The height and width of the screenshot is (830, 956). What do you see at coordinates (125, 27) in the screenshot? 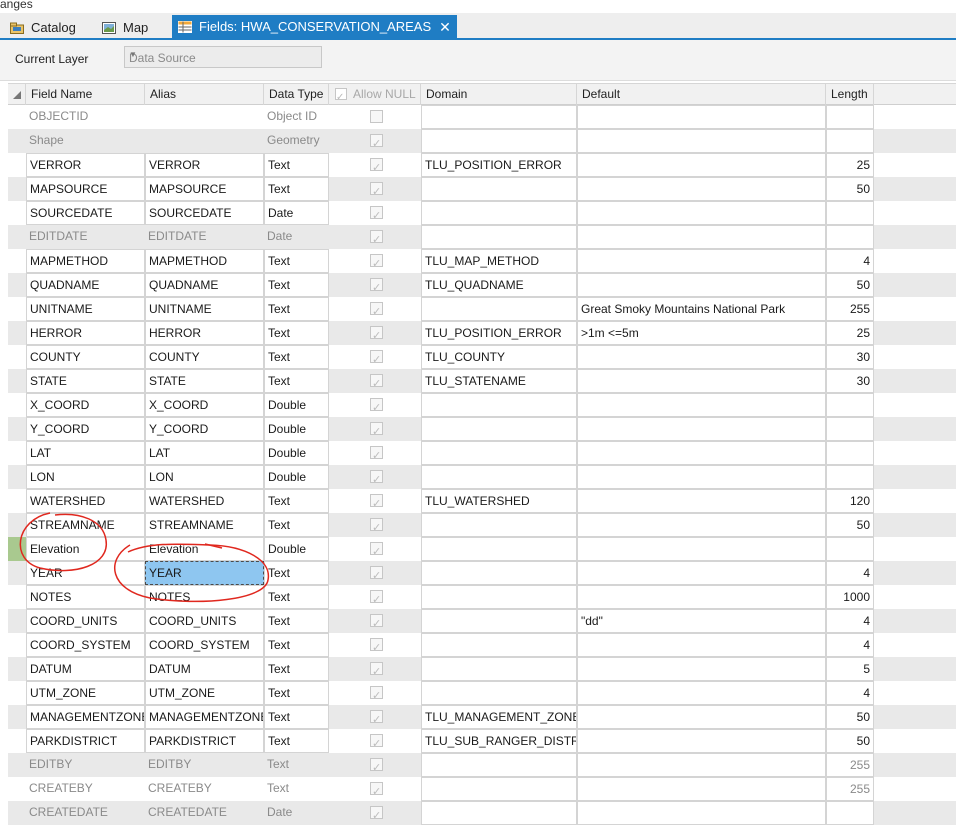
I see `tab-map: Map` at bounding box center [125, 27].